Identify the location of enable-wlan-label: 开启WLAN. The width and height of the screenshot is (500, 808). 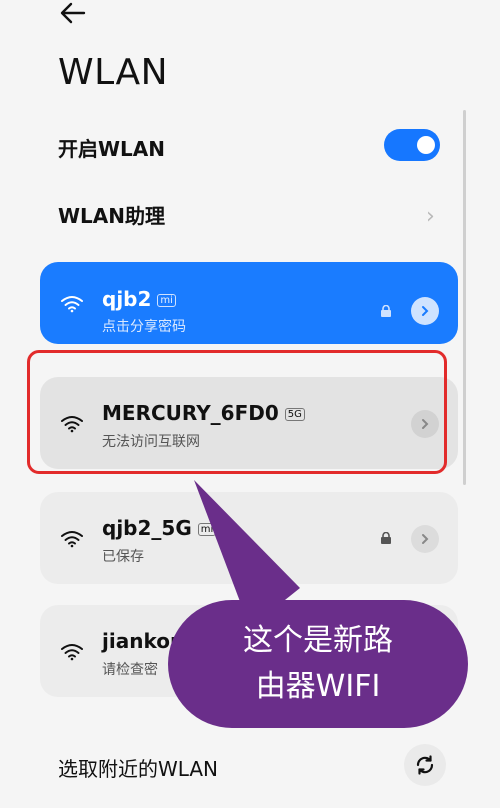
(112, 149).